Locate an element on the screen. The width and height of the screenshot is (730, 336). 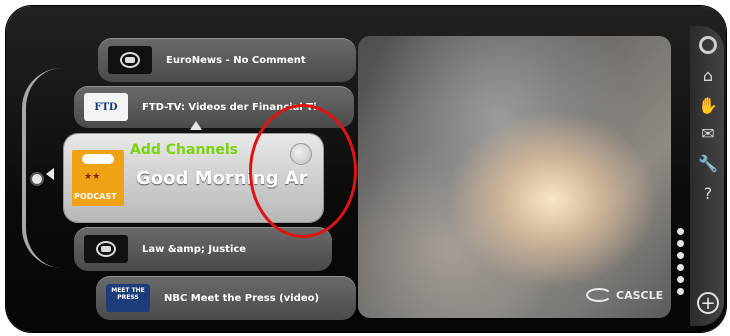
brand-name: CASCLE is located at coordinates (640, 295).